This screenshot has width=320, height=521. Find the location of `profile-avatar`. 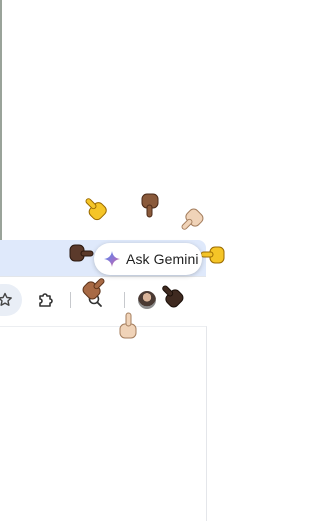

profile-avatar is located at coordinates (147, 300).